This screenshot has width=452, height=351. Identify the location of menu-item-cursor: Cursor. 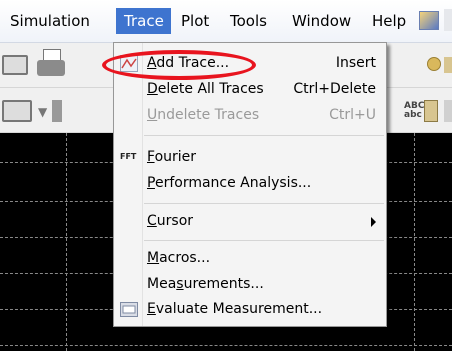
(250, 221).